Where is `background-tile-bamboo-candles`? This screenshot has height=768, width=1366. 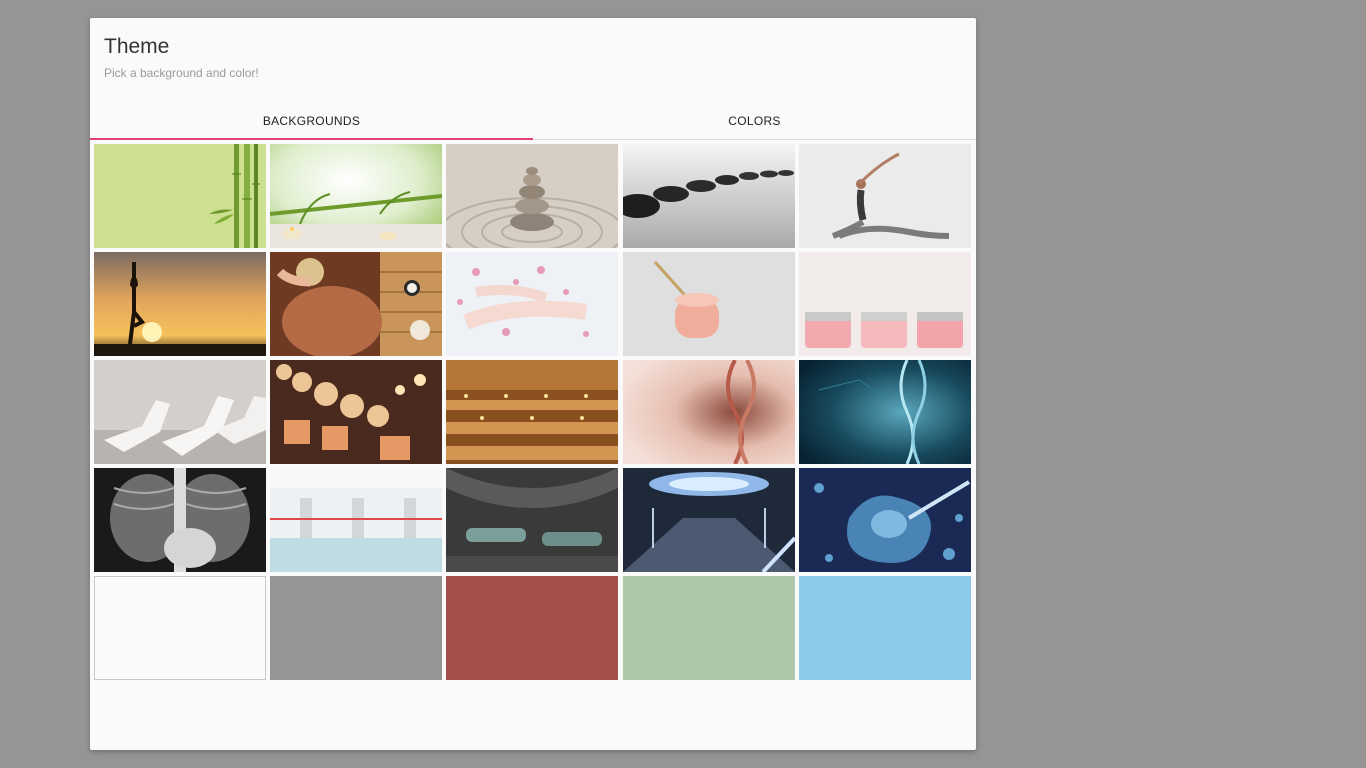 background-tile-bamboo-candles is located at coordinates (356, 196).